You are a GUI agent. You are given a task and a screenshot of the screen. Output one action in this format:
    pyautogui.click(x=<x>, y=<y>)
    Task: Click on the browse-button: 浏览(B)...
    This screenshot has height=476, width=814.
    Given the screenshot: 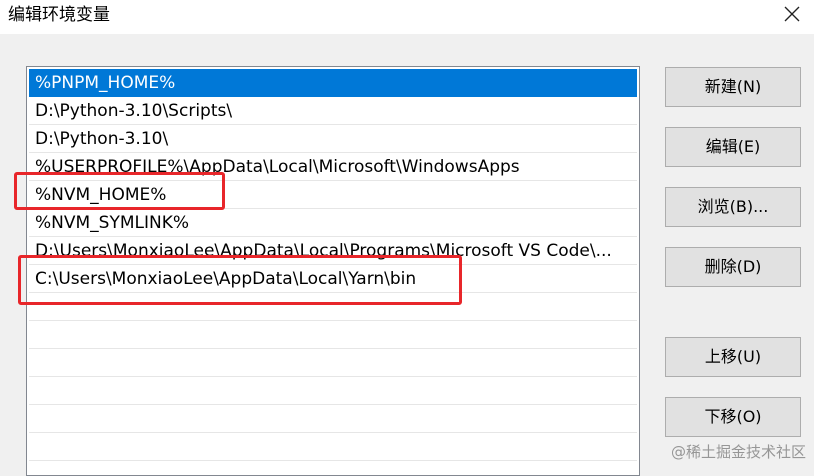 What is the action you would take?
    pyautogui.click(x=733, y=207)
    